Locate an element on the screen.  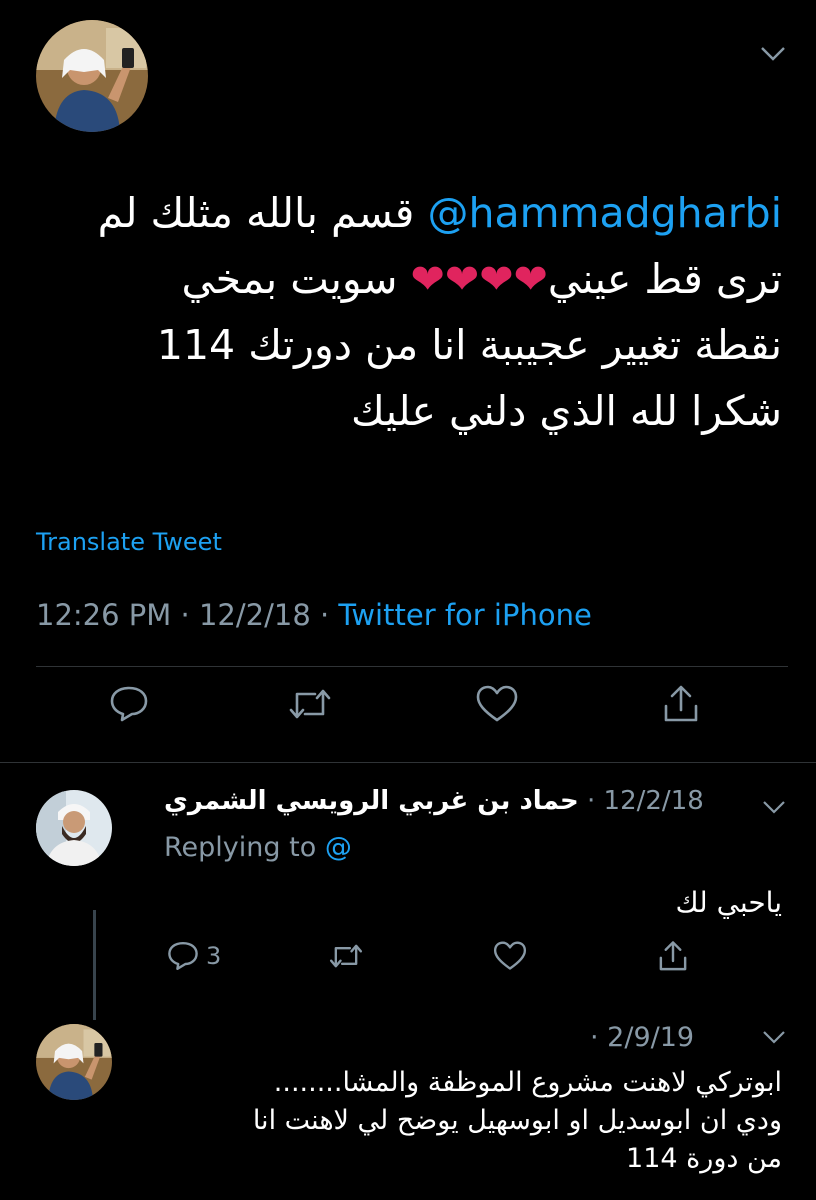
reply-button: 3 is located at coordinates (193, 956).